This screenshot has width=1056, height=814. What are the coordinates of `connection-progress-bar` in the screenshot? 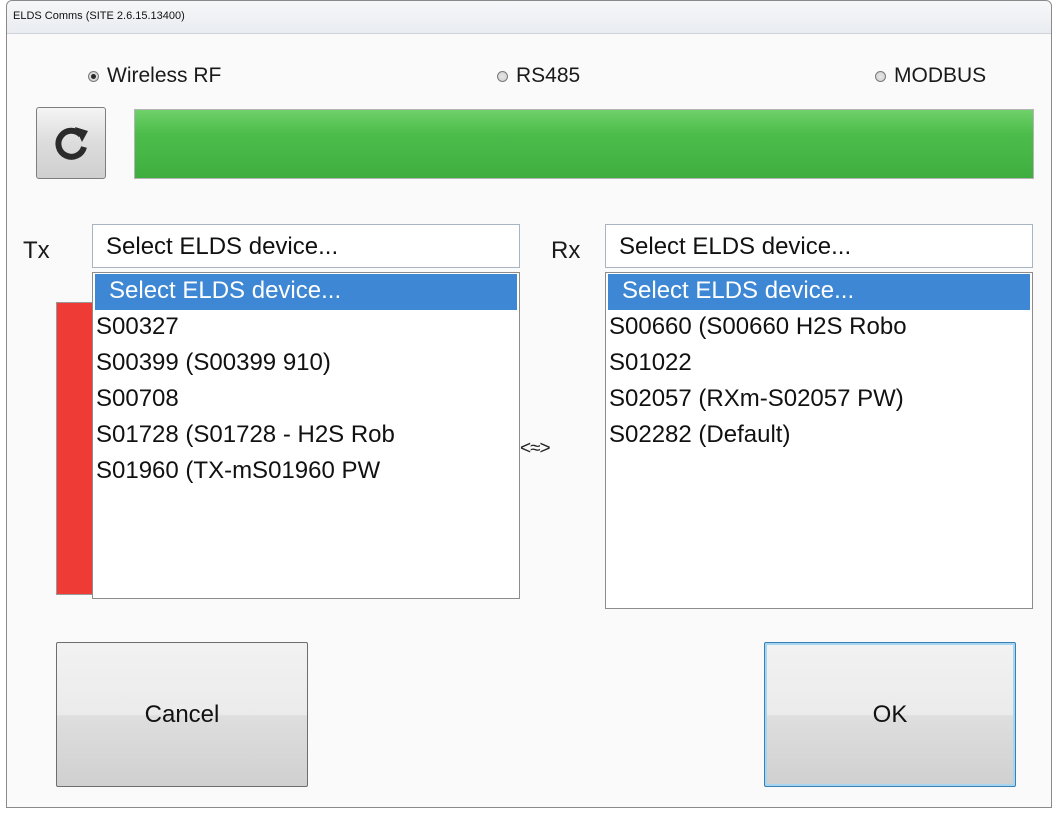 It's located at (584, 144).